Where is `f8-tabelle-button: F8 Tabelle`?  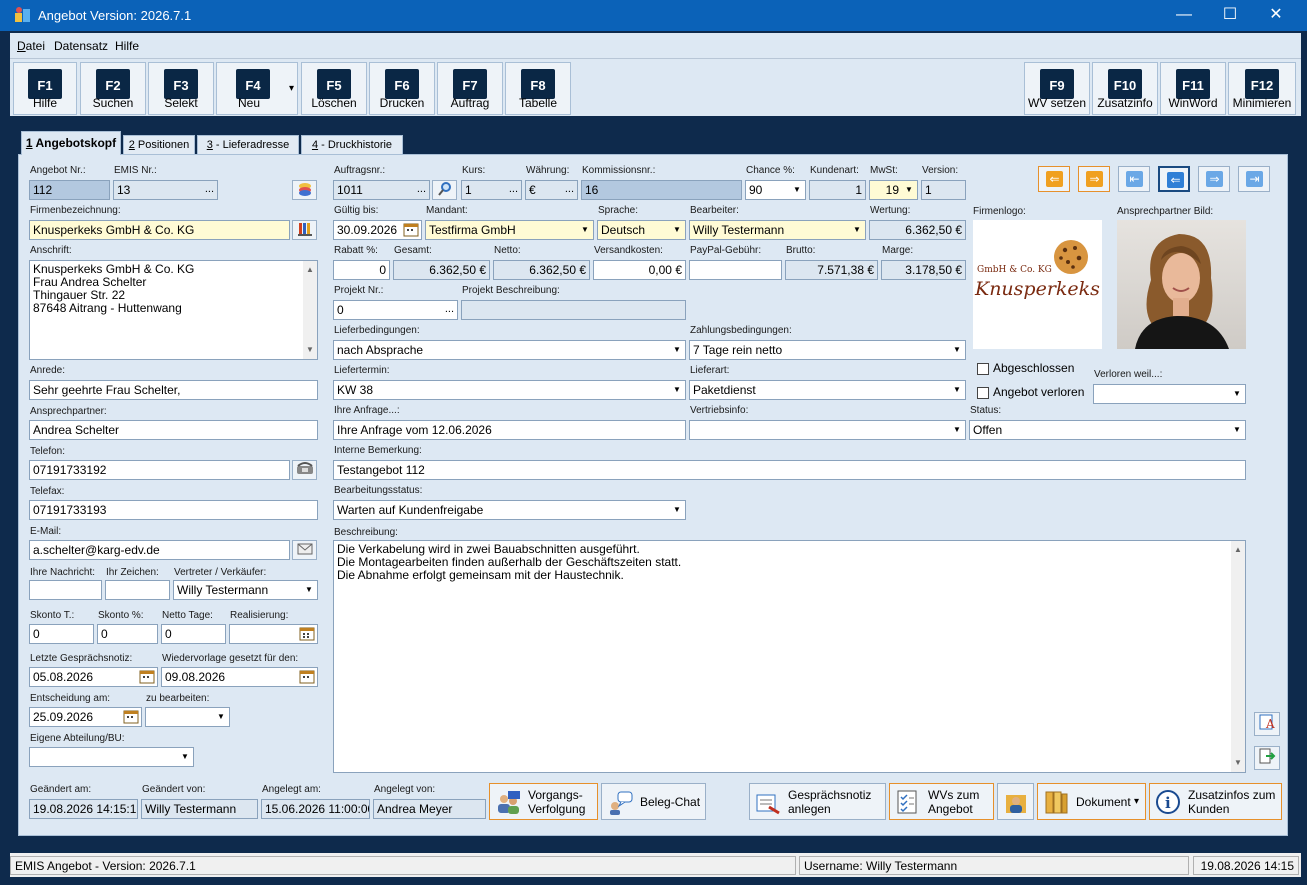
f8-tabelle-button: F8 Tabelle is located at coordinates (538, 88).